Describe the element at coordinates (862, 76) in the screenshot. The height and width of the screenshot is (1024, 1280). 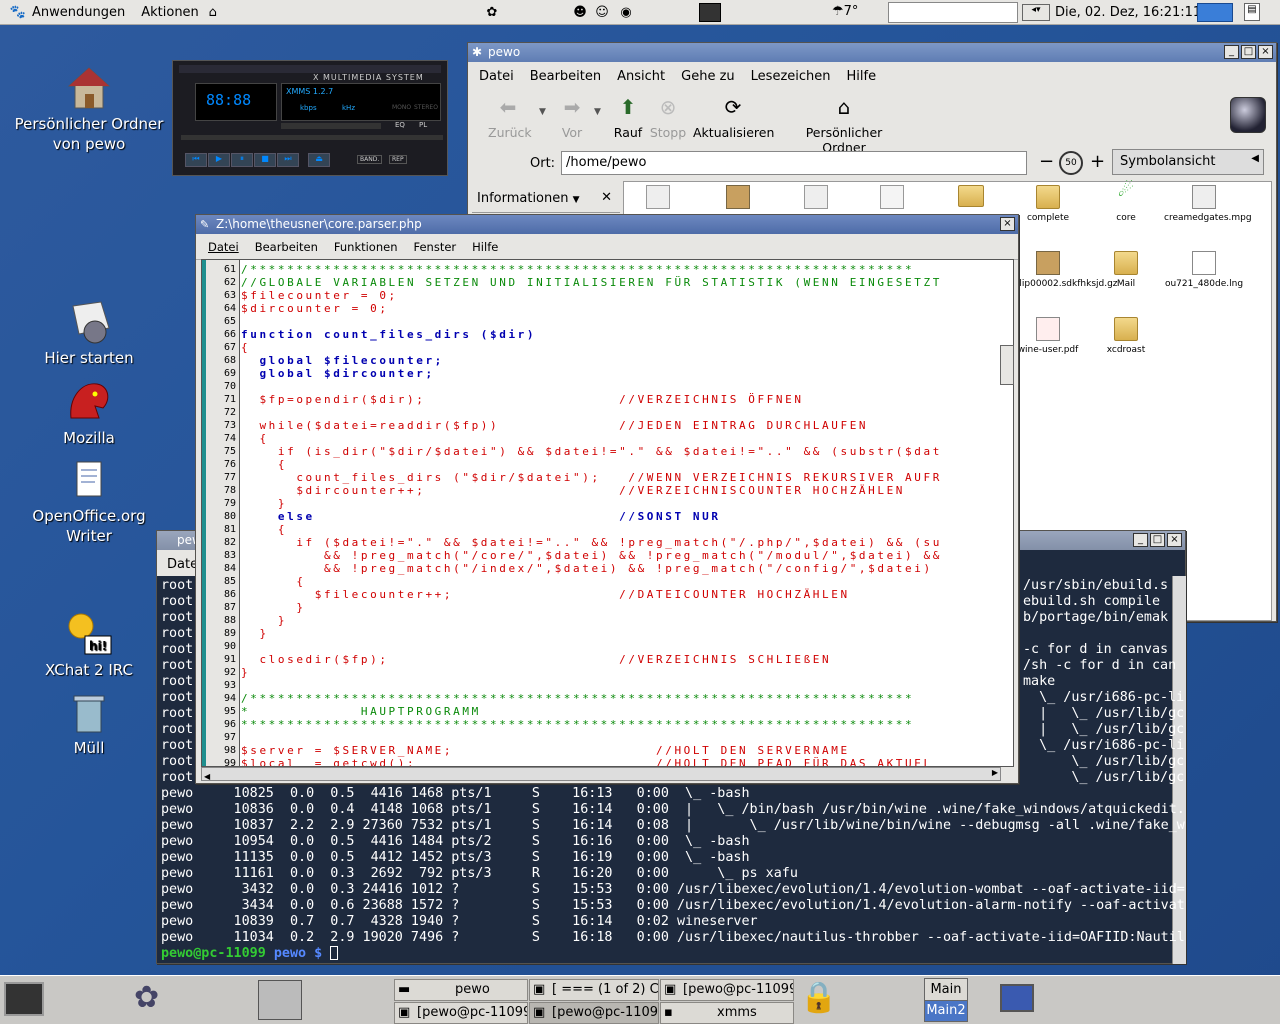
I see `menu-hilfe: Hilfe` at that location.